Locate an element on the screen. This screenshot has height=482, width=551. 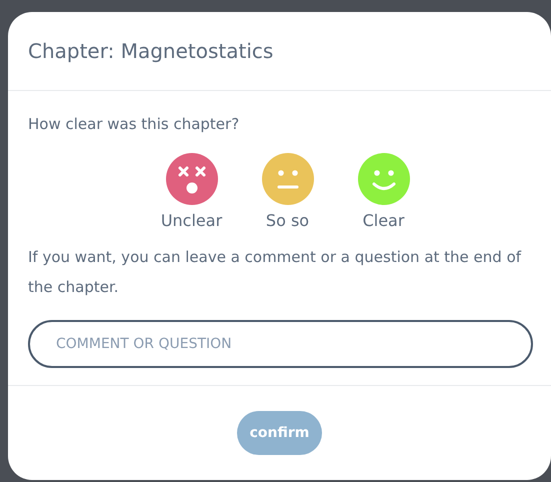
hint-text: If you want, you can leave a comment or a question at the end of the chapter. is located at coordinates (275, 272).